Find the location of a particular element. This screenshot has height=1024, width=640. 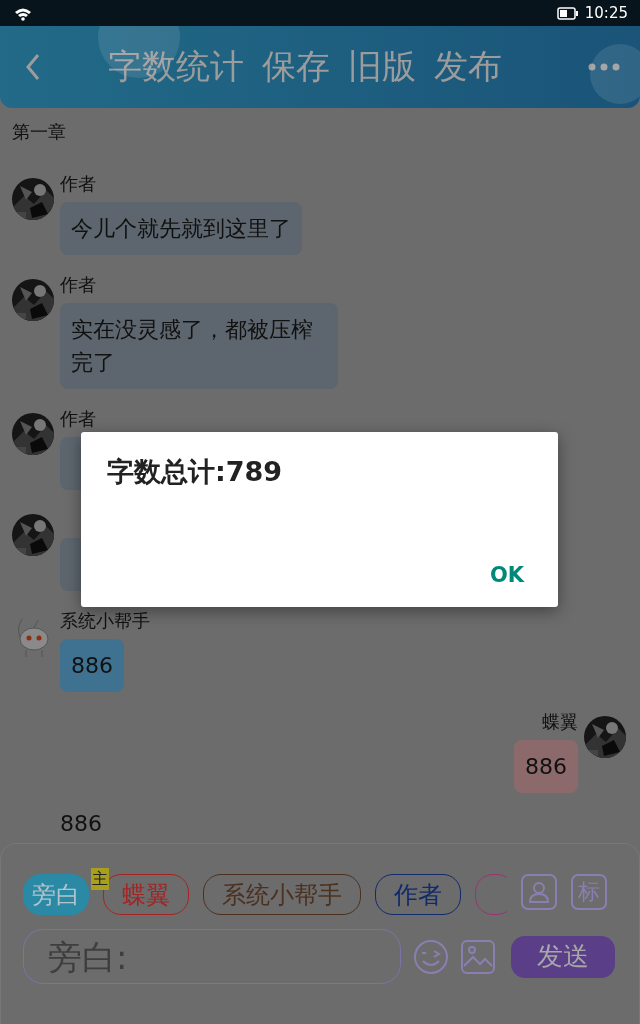

toolbar-action: 发布 is located at coordinates (468, 67).